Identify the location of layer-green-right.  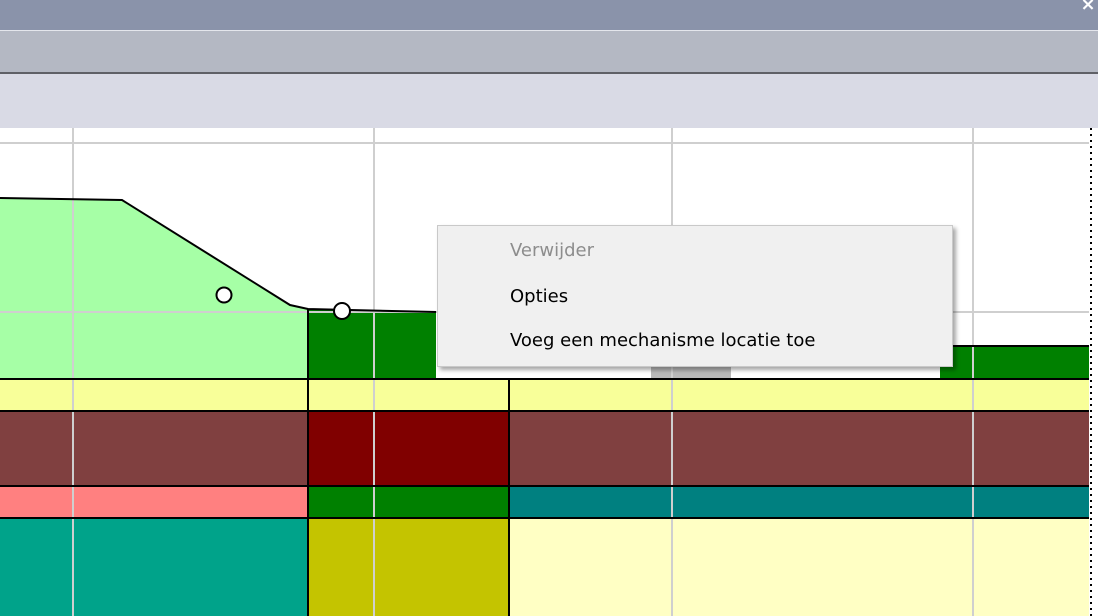
(1014, 362).